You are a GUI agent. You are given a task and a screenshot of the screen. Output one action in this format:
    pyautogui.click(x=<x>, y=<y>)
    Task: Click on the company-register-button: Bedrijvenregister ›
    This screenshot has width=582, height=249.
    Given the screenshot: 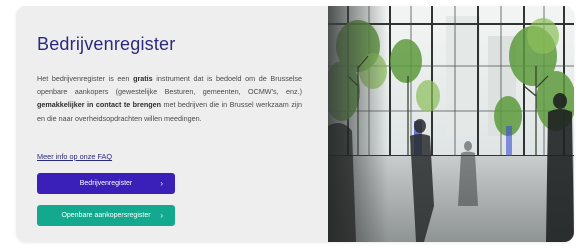 What is the action you would take?
    pyautogui.click(x=106, y=183)
    